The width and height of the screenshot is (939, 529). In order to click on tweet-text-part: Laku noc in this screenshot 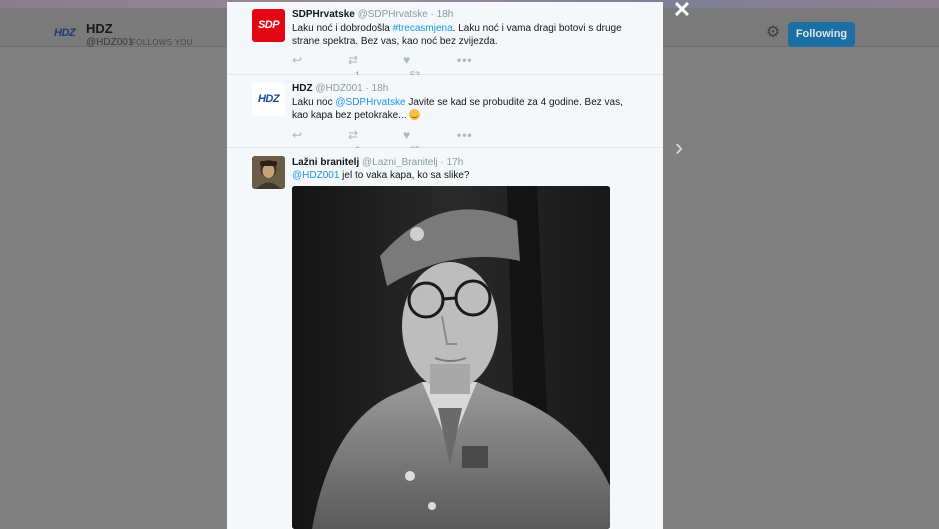, I will do `click(314, 102)`.